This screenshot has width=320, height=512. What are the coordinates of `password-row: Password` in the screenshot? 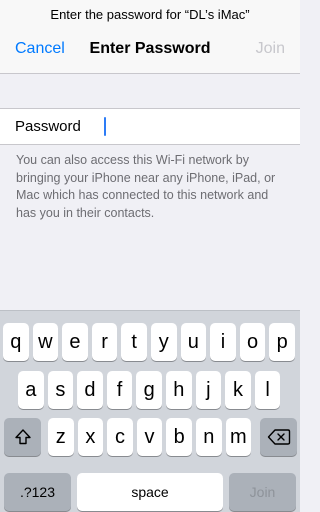 It's located at (150, 126).